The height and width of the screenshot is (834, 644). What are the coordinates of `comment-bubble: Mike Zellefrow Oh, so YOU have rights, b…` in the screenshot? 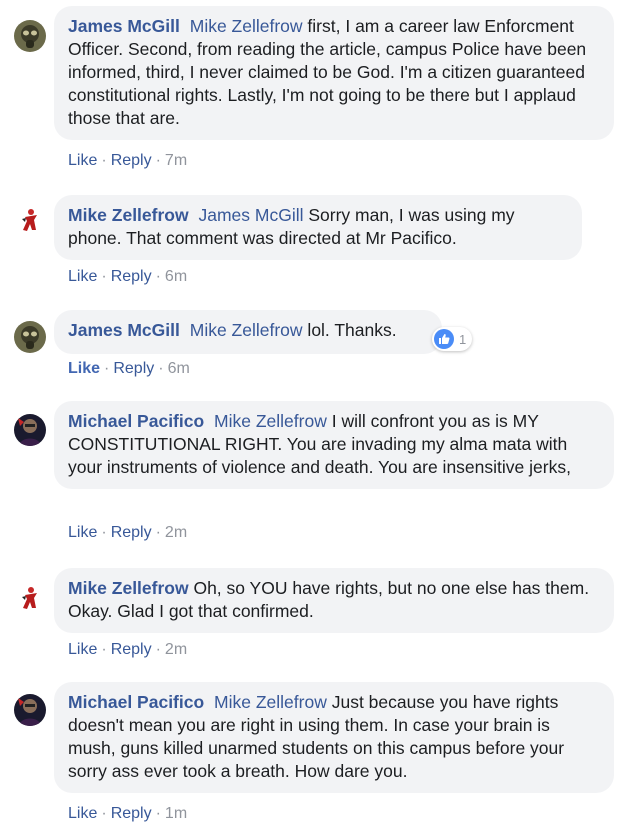 It's located at (334, 600).